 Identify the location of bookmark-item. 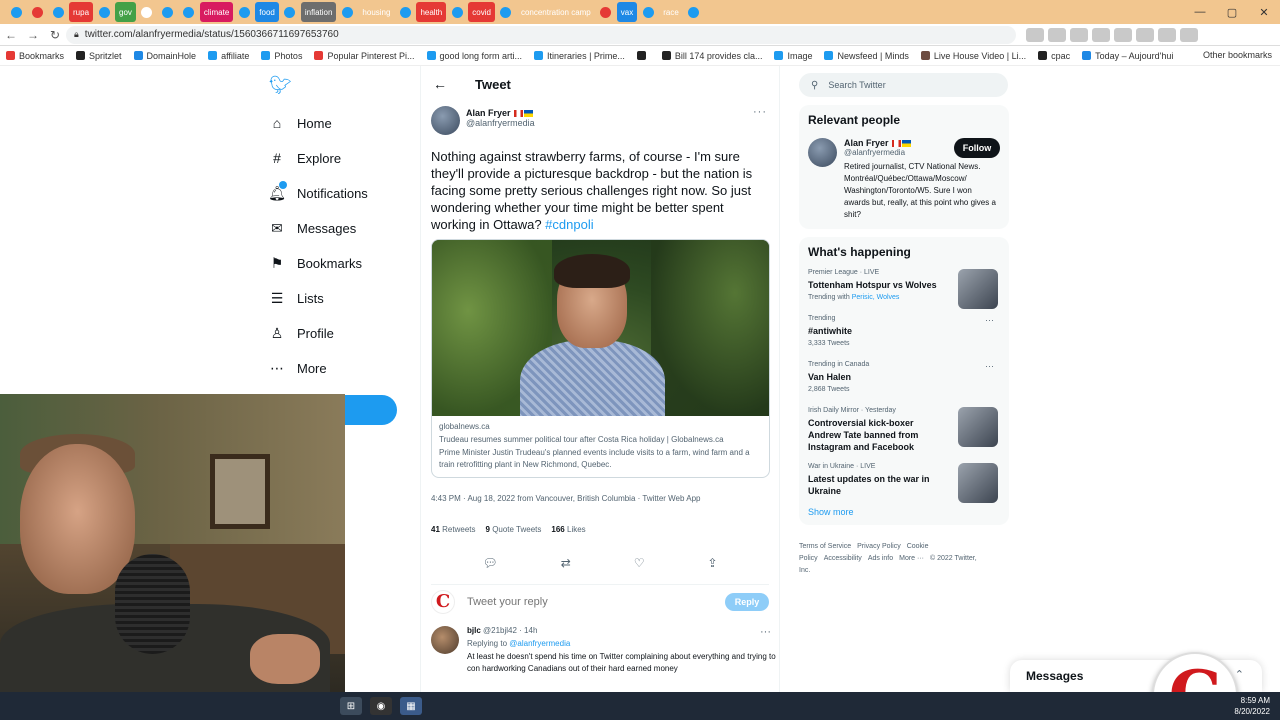
(643, 55).